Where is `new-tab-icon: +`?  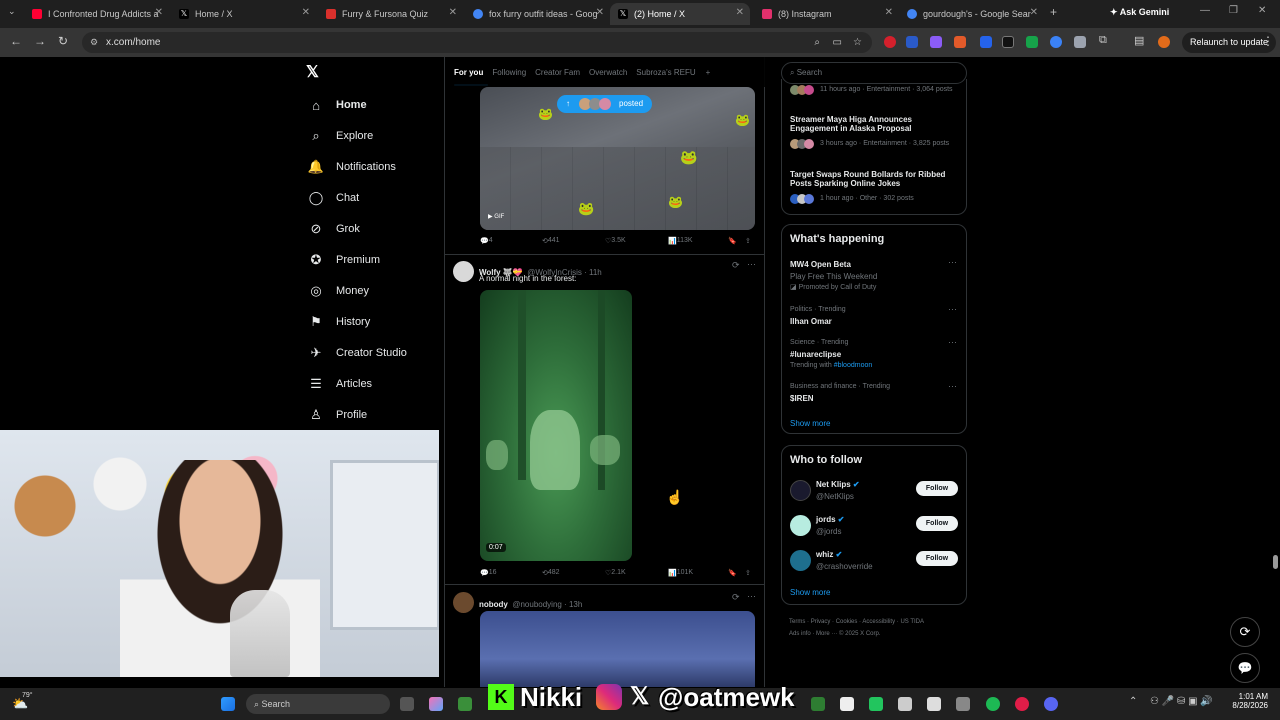
new-tab-icon: + is located at coordinates (1053, 12).